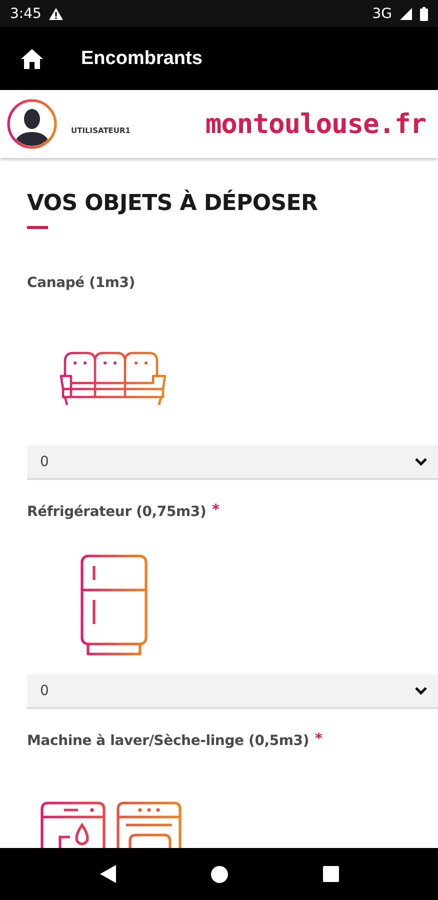 The width and height of the screenshot is (438, 900). Describe the element at coordinates (168, 741) in the screenshot. I see `item-label: Machine à laver/Sèche-linge (0,5m3)` at that location.